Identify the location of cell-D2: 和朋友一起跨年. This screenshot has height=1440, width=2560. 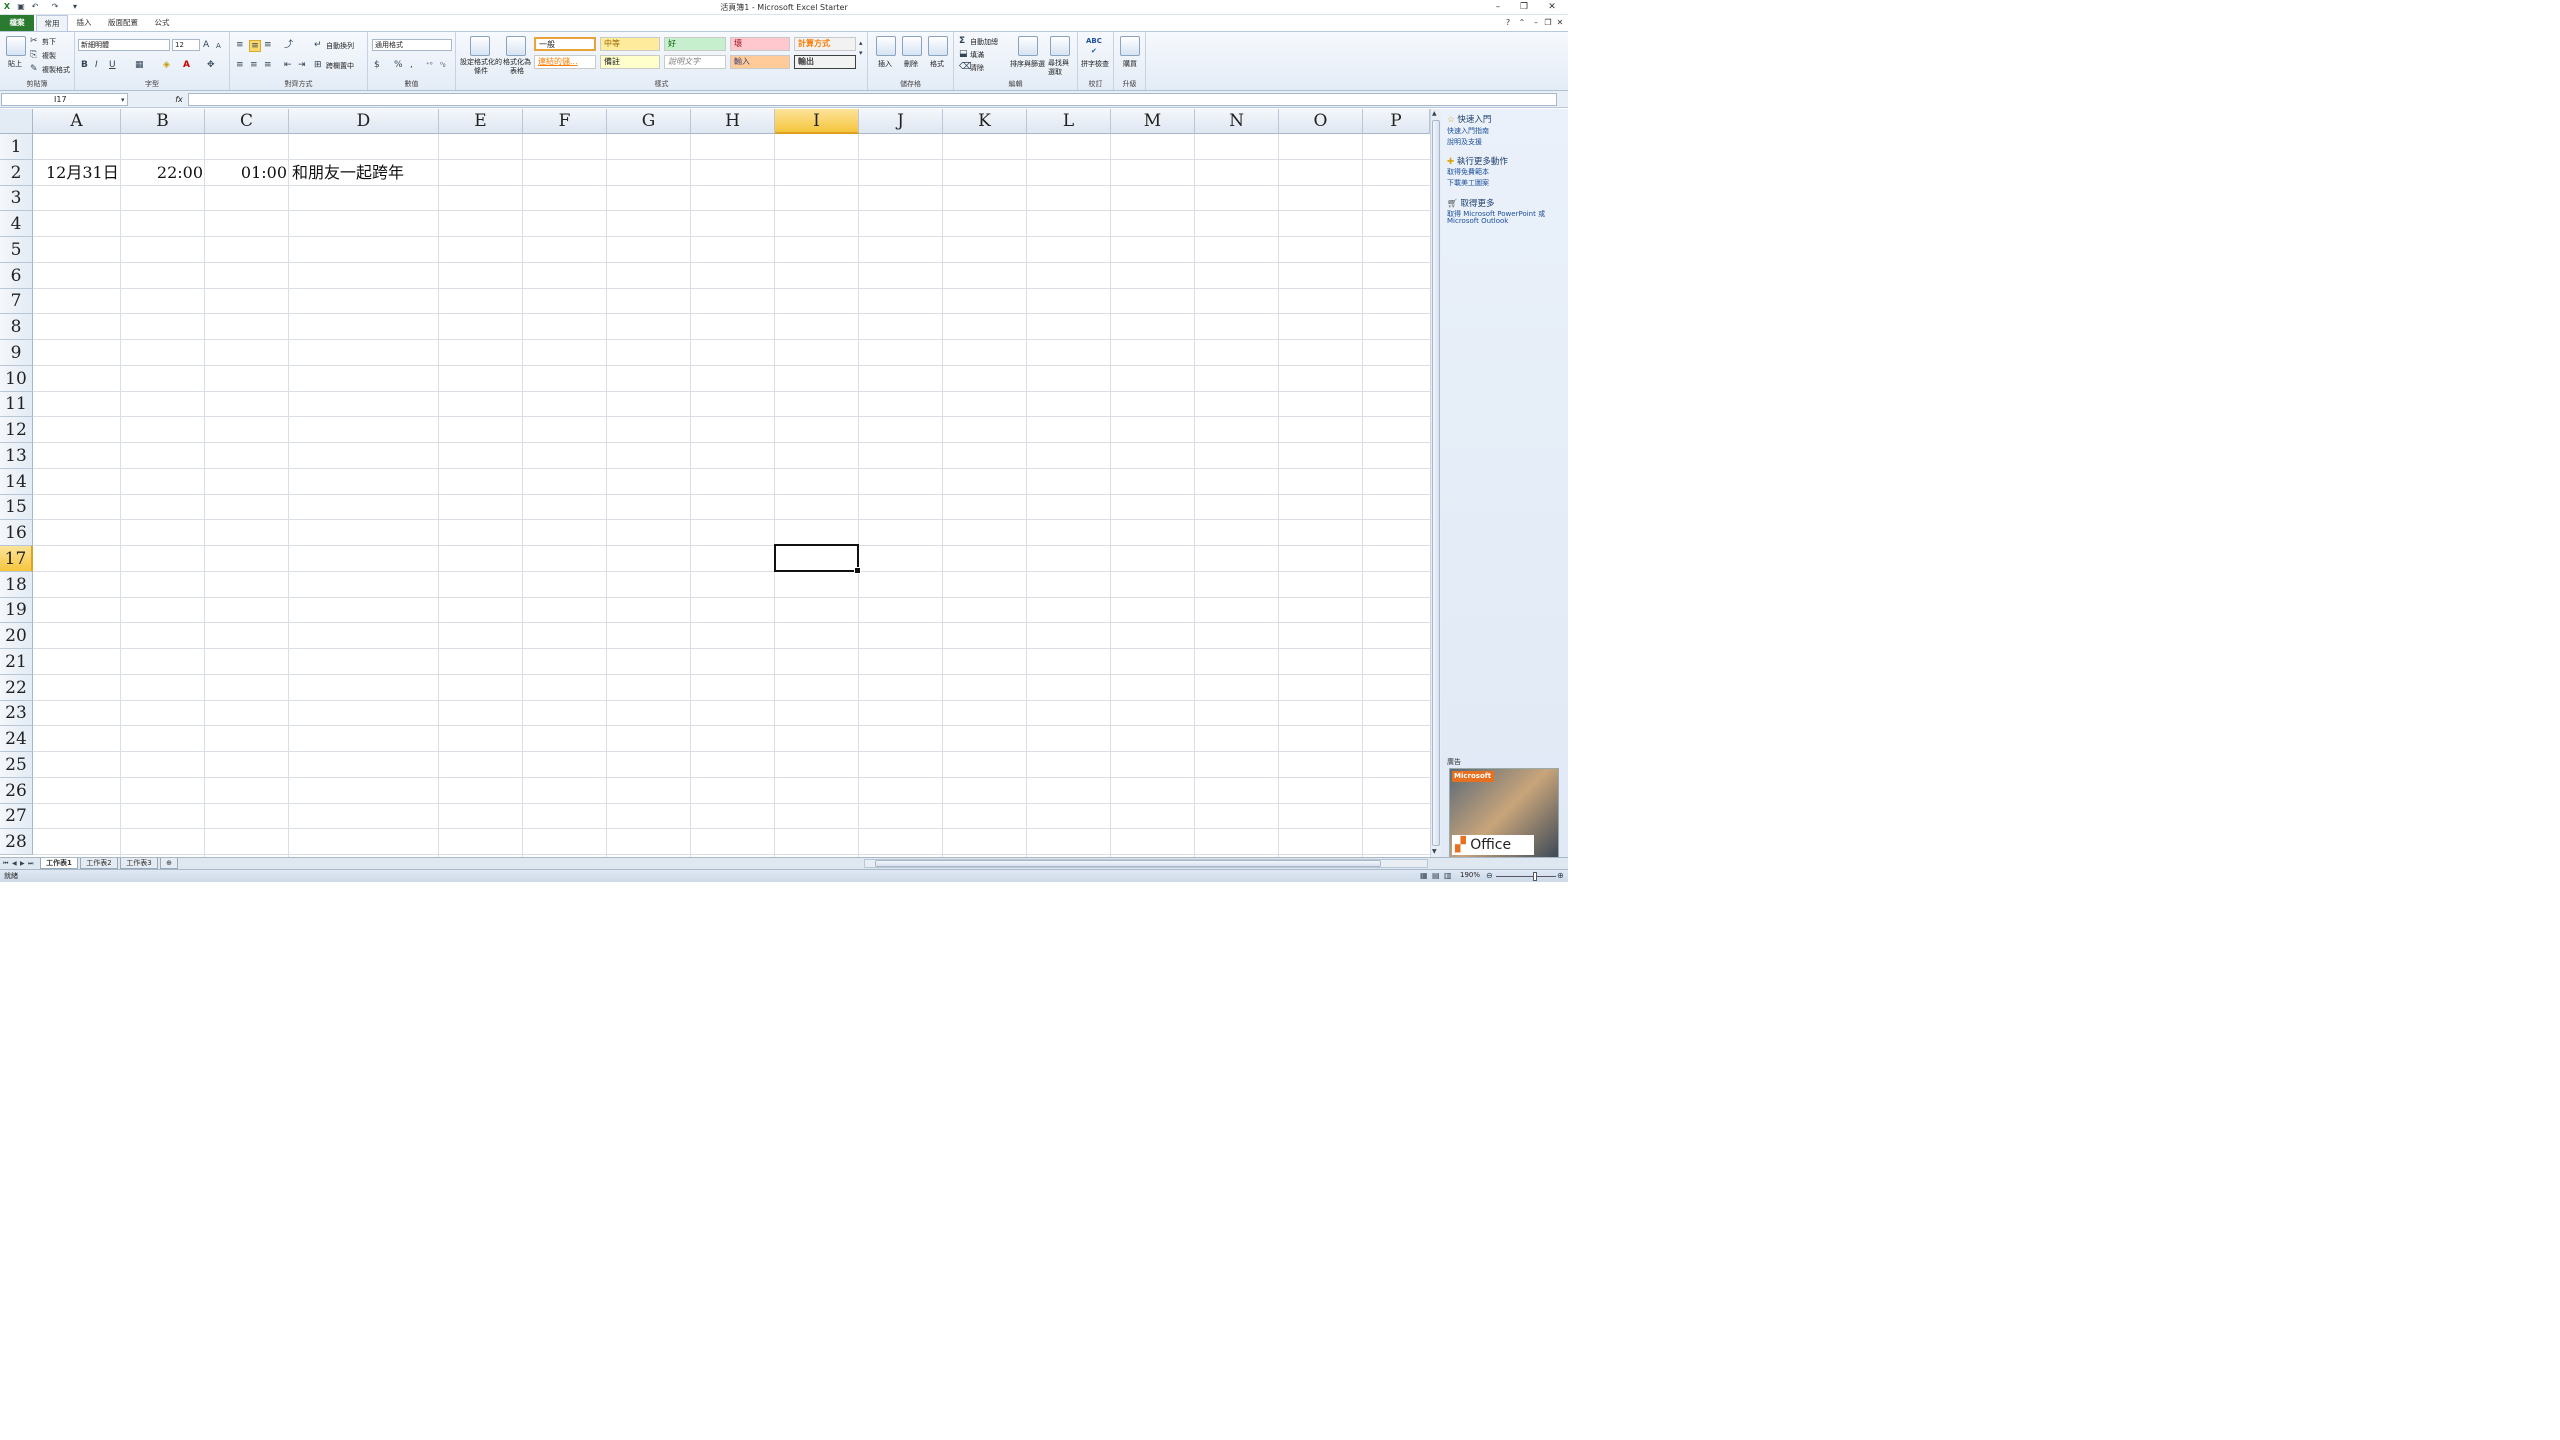
(348, 172).